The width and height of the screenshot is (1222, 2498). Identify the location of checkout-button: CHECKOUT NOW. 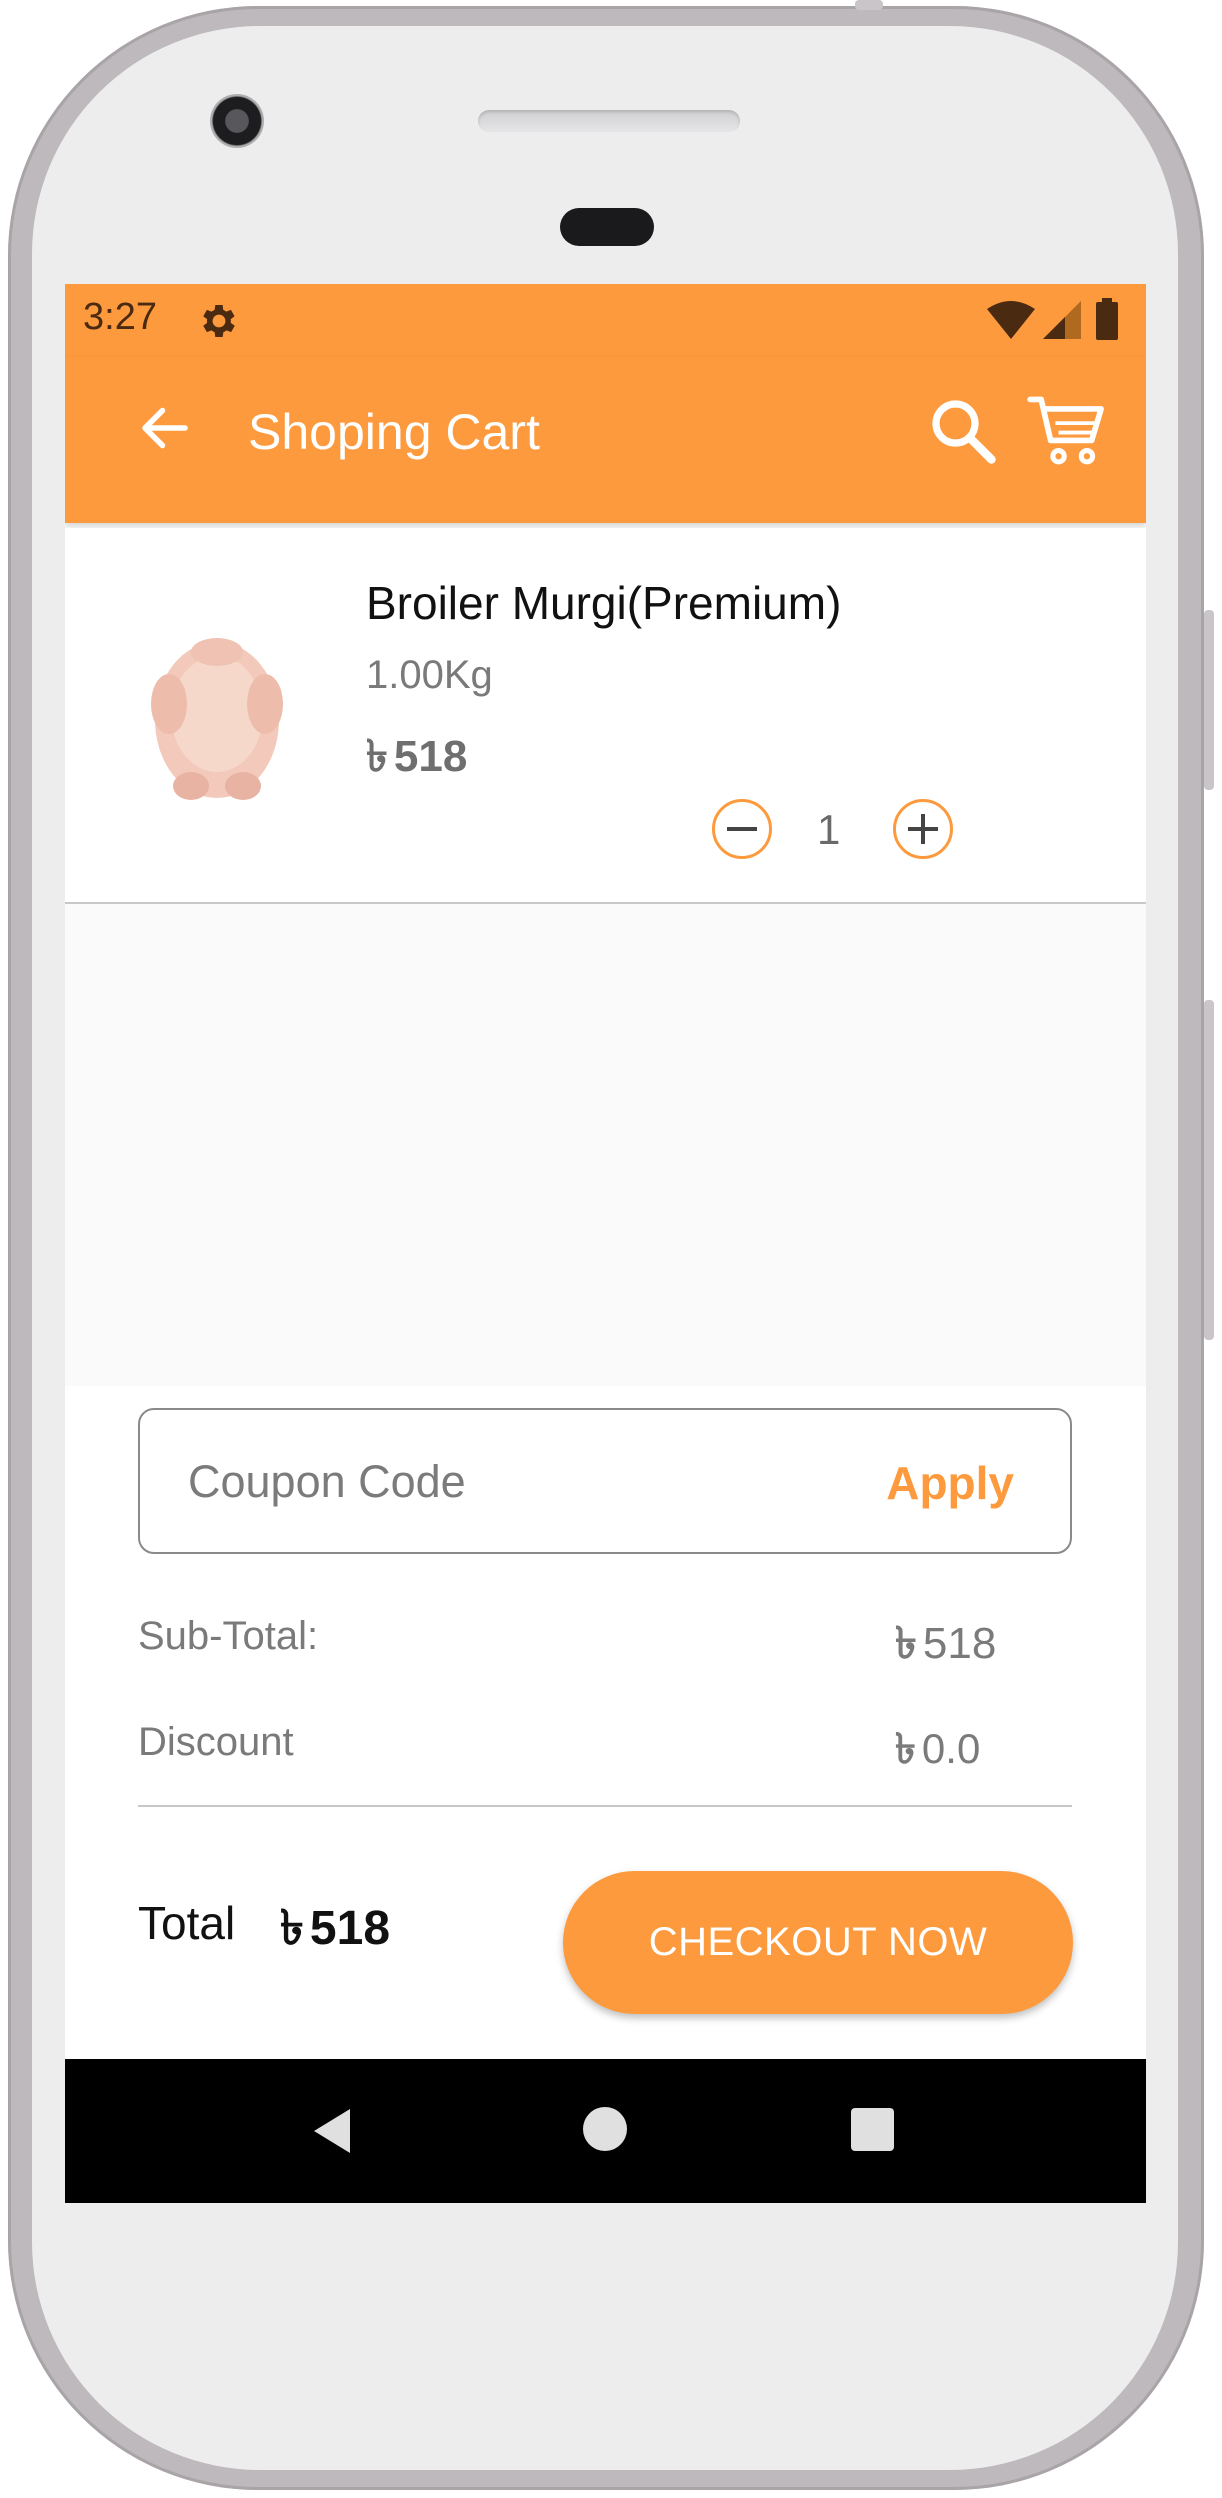
(818, 1942).